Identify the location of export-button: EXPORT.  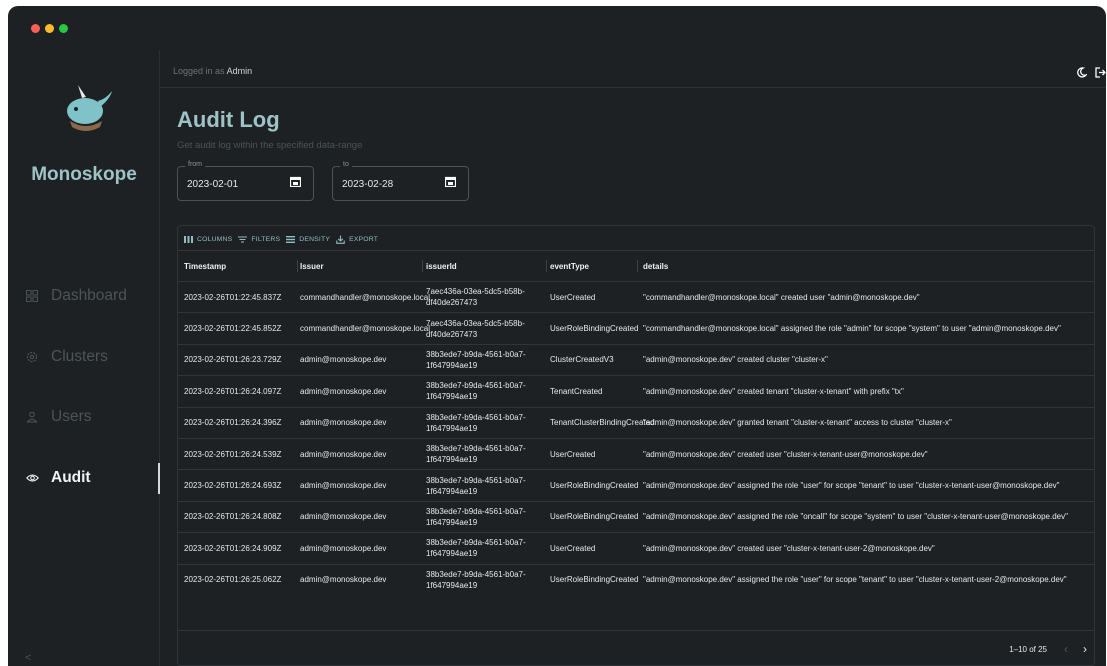
(357, 239).